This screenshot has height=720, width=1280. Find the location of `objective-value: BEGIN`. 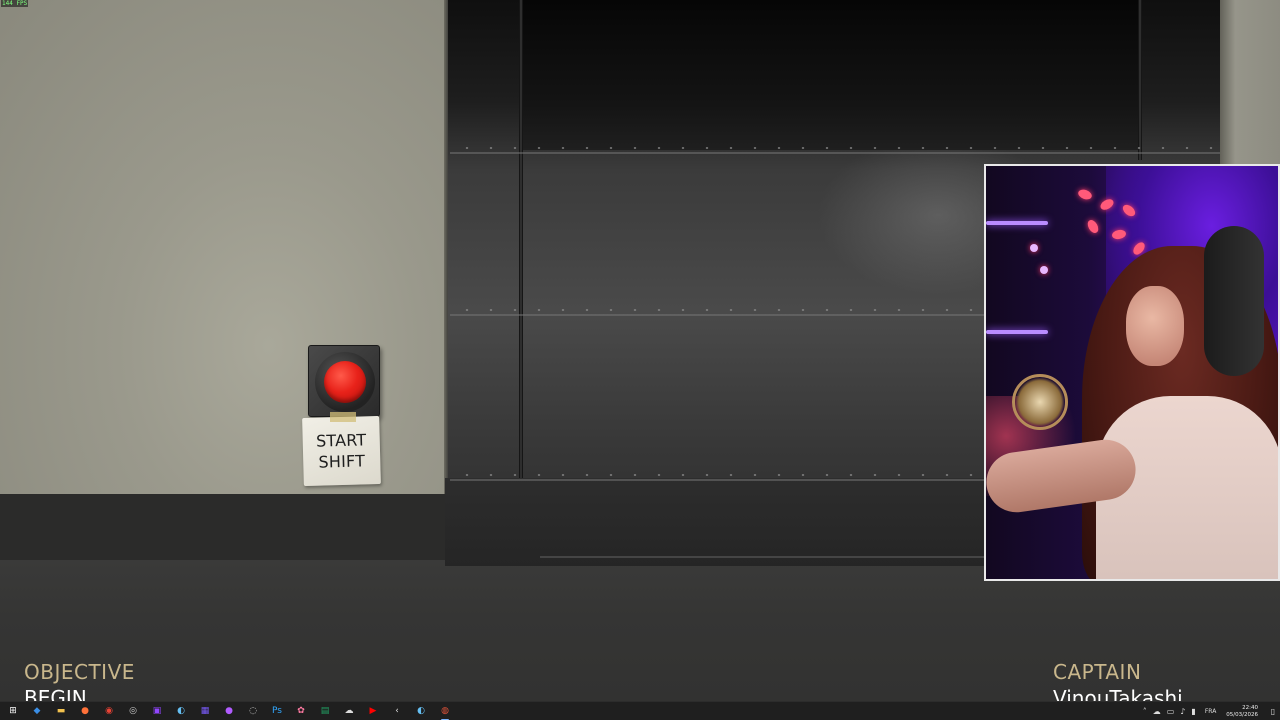

objective-value: BEGIN is located at coordinates (55, 693).